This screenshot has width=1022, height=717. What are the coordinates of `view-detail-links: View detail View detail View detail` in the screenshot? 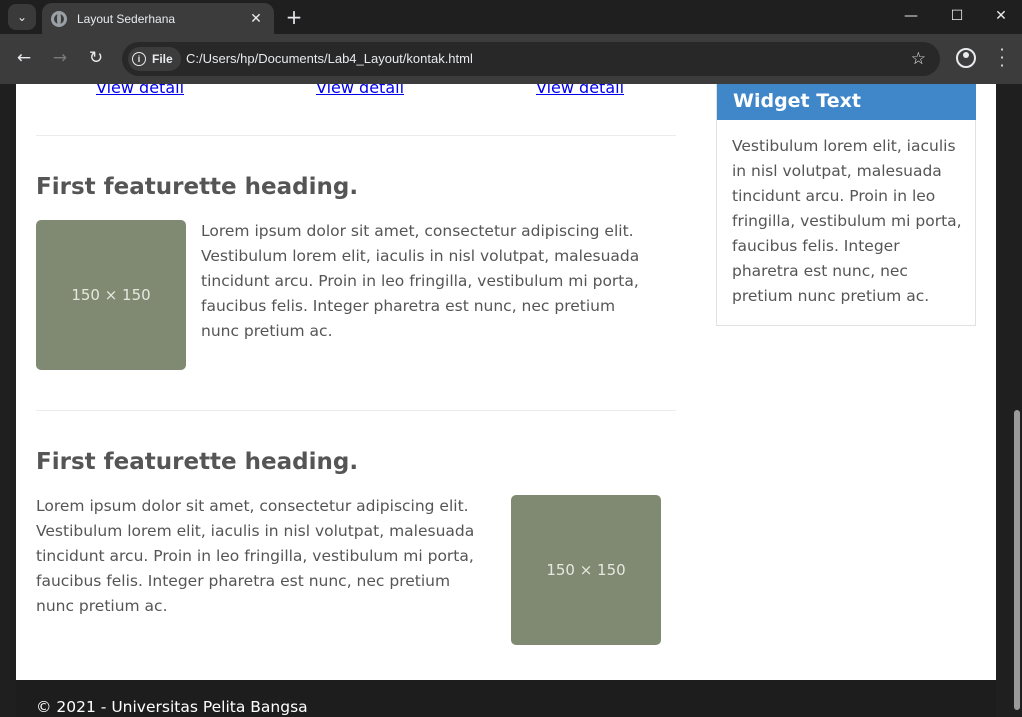 It's located at (356, 92).